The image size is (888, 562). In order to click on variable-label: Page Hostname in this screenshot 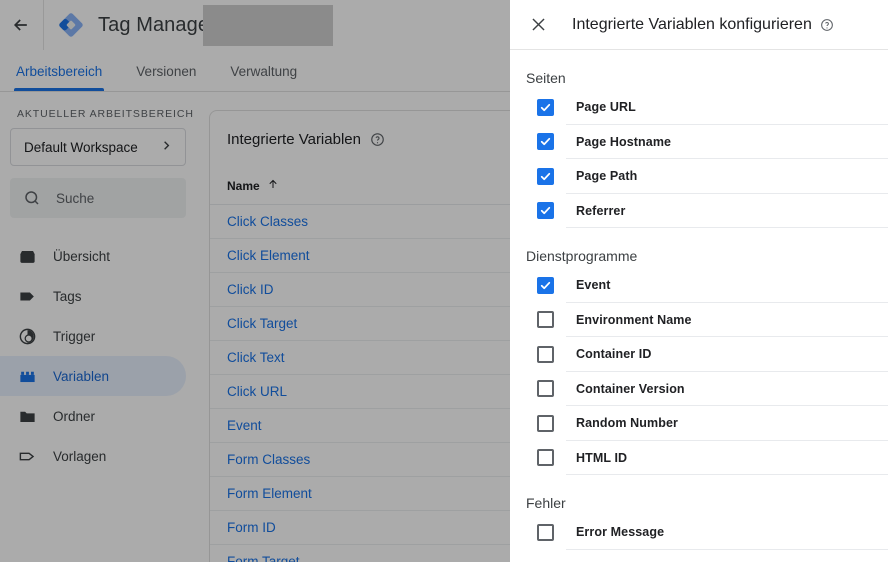, I will do `click(624, 141)`.